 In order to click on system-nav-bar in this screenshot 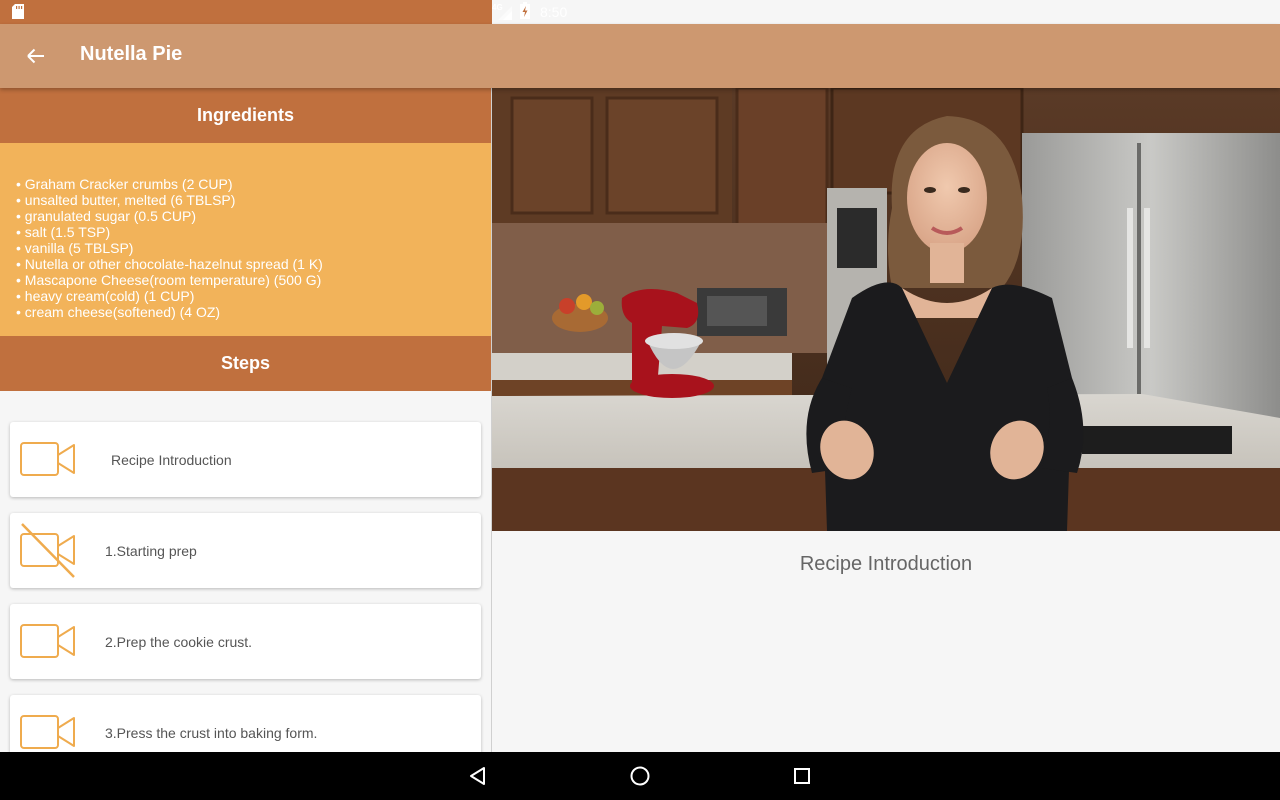, I will do `click(640, 776)`.